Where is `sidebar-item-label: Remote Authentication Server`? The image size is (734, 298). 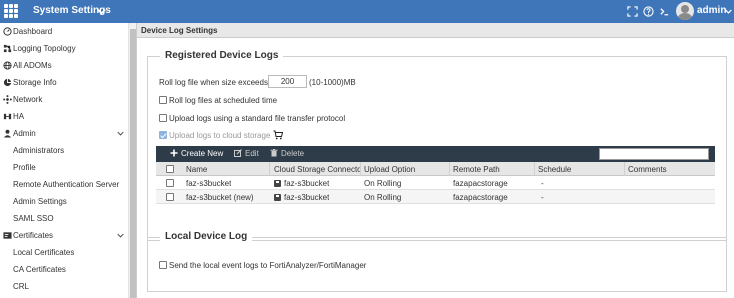 sidebar-item-label: Remote Authentication Server is located at coordinates (66, 184).